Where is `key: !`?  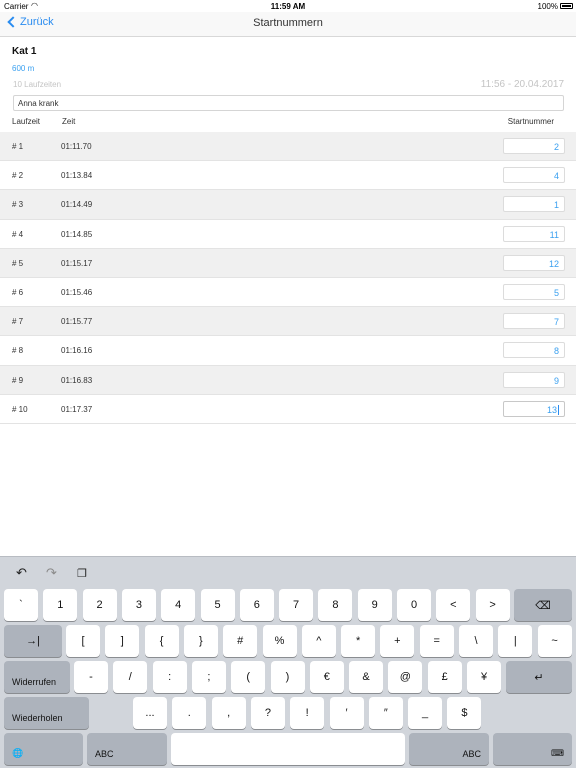 key: ! is located at coordinates (307, 713).